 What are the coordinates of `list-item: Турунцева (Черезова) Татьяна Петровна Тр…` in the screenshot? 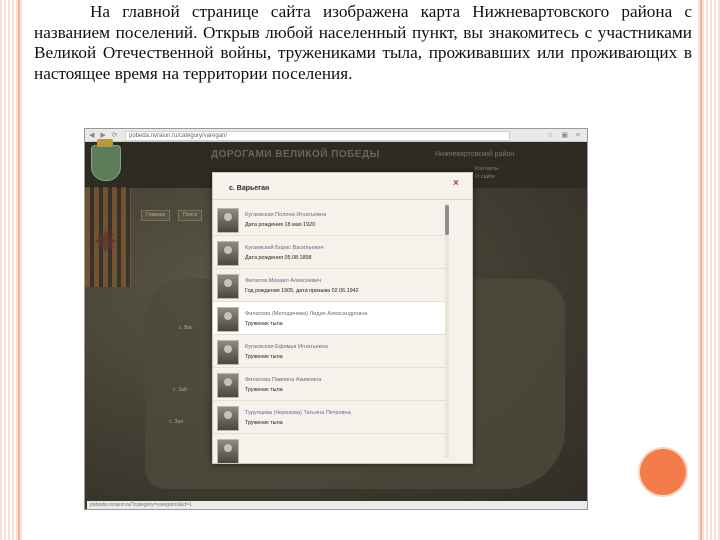 It's located at (329, 417).